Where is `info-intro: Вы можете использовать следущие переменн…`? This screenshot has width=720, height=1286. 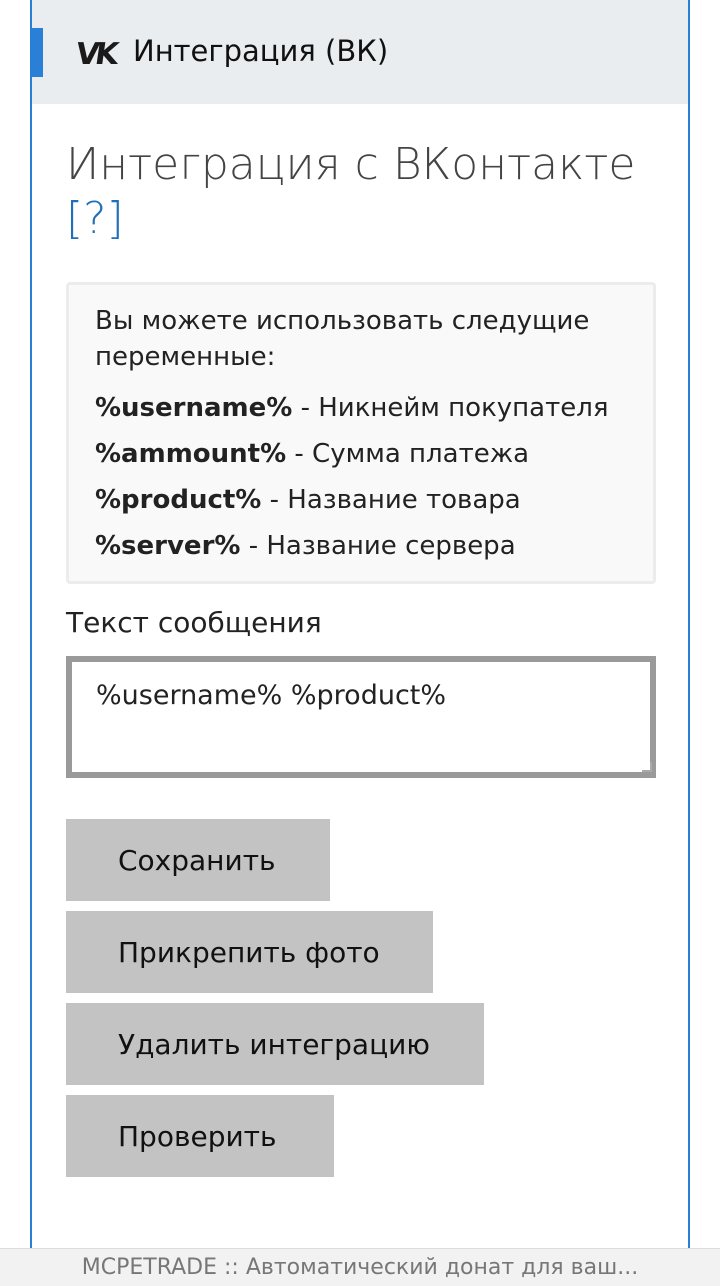
info-intro: Вы можете использовать следущие переменн… is located at coordinates (342, 339).